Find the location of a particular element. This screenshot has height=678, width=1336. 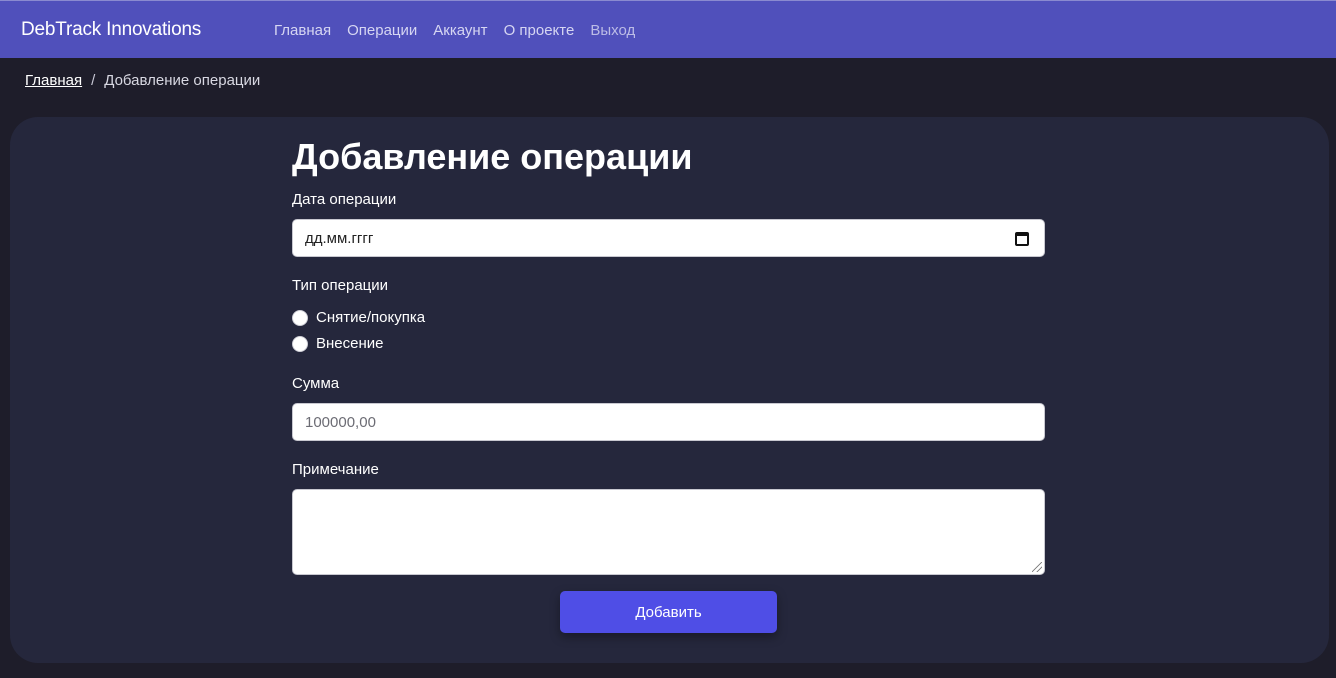

radio-deposit-circle is located at coordinates (300, 343).